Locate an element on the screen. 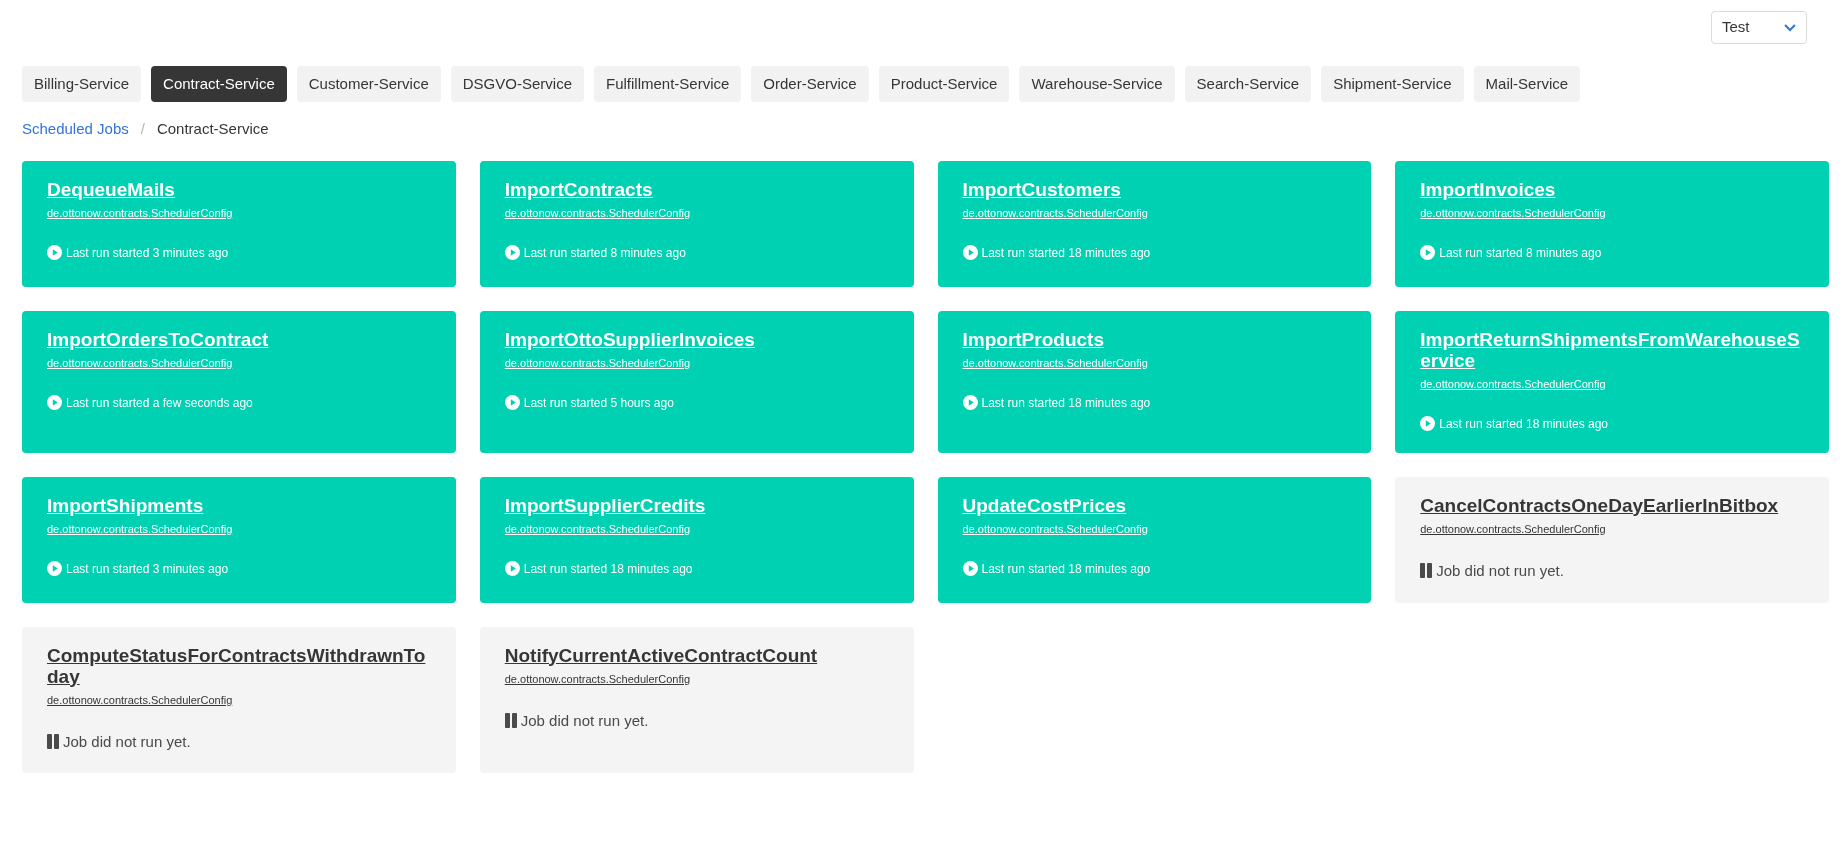 The width and height of the screenshot is (1843, 844). service-tab: DSGVO-Service is located at coordinates (517, 84).